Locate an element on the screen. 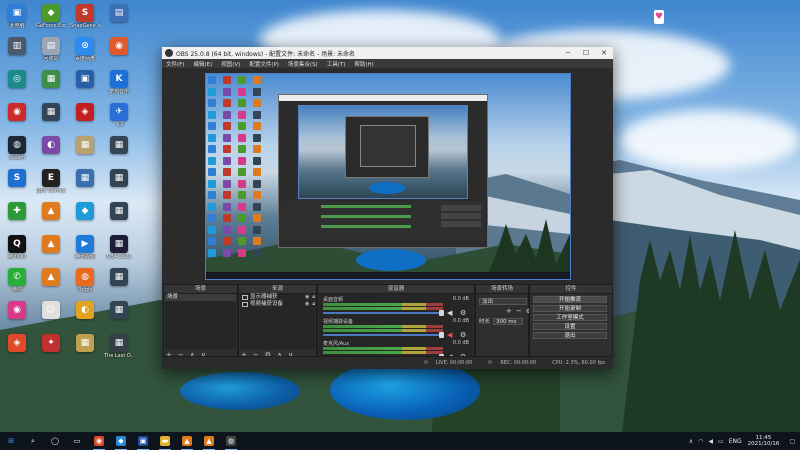 The width and height of the screenshot is (800, 450). desktop-icon: ✦ is located at coordinates (51, 343).